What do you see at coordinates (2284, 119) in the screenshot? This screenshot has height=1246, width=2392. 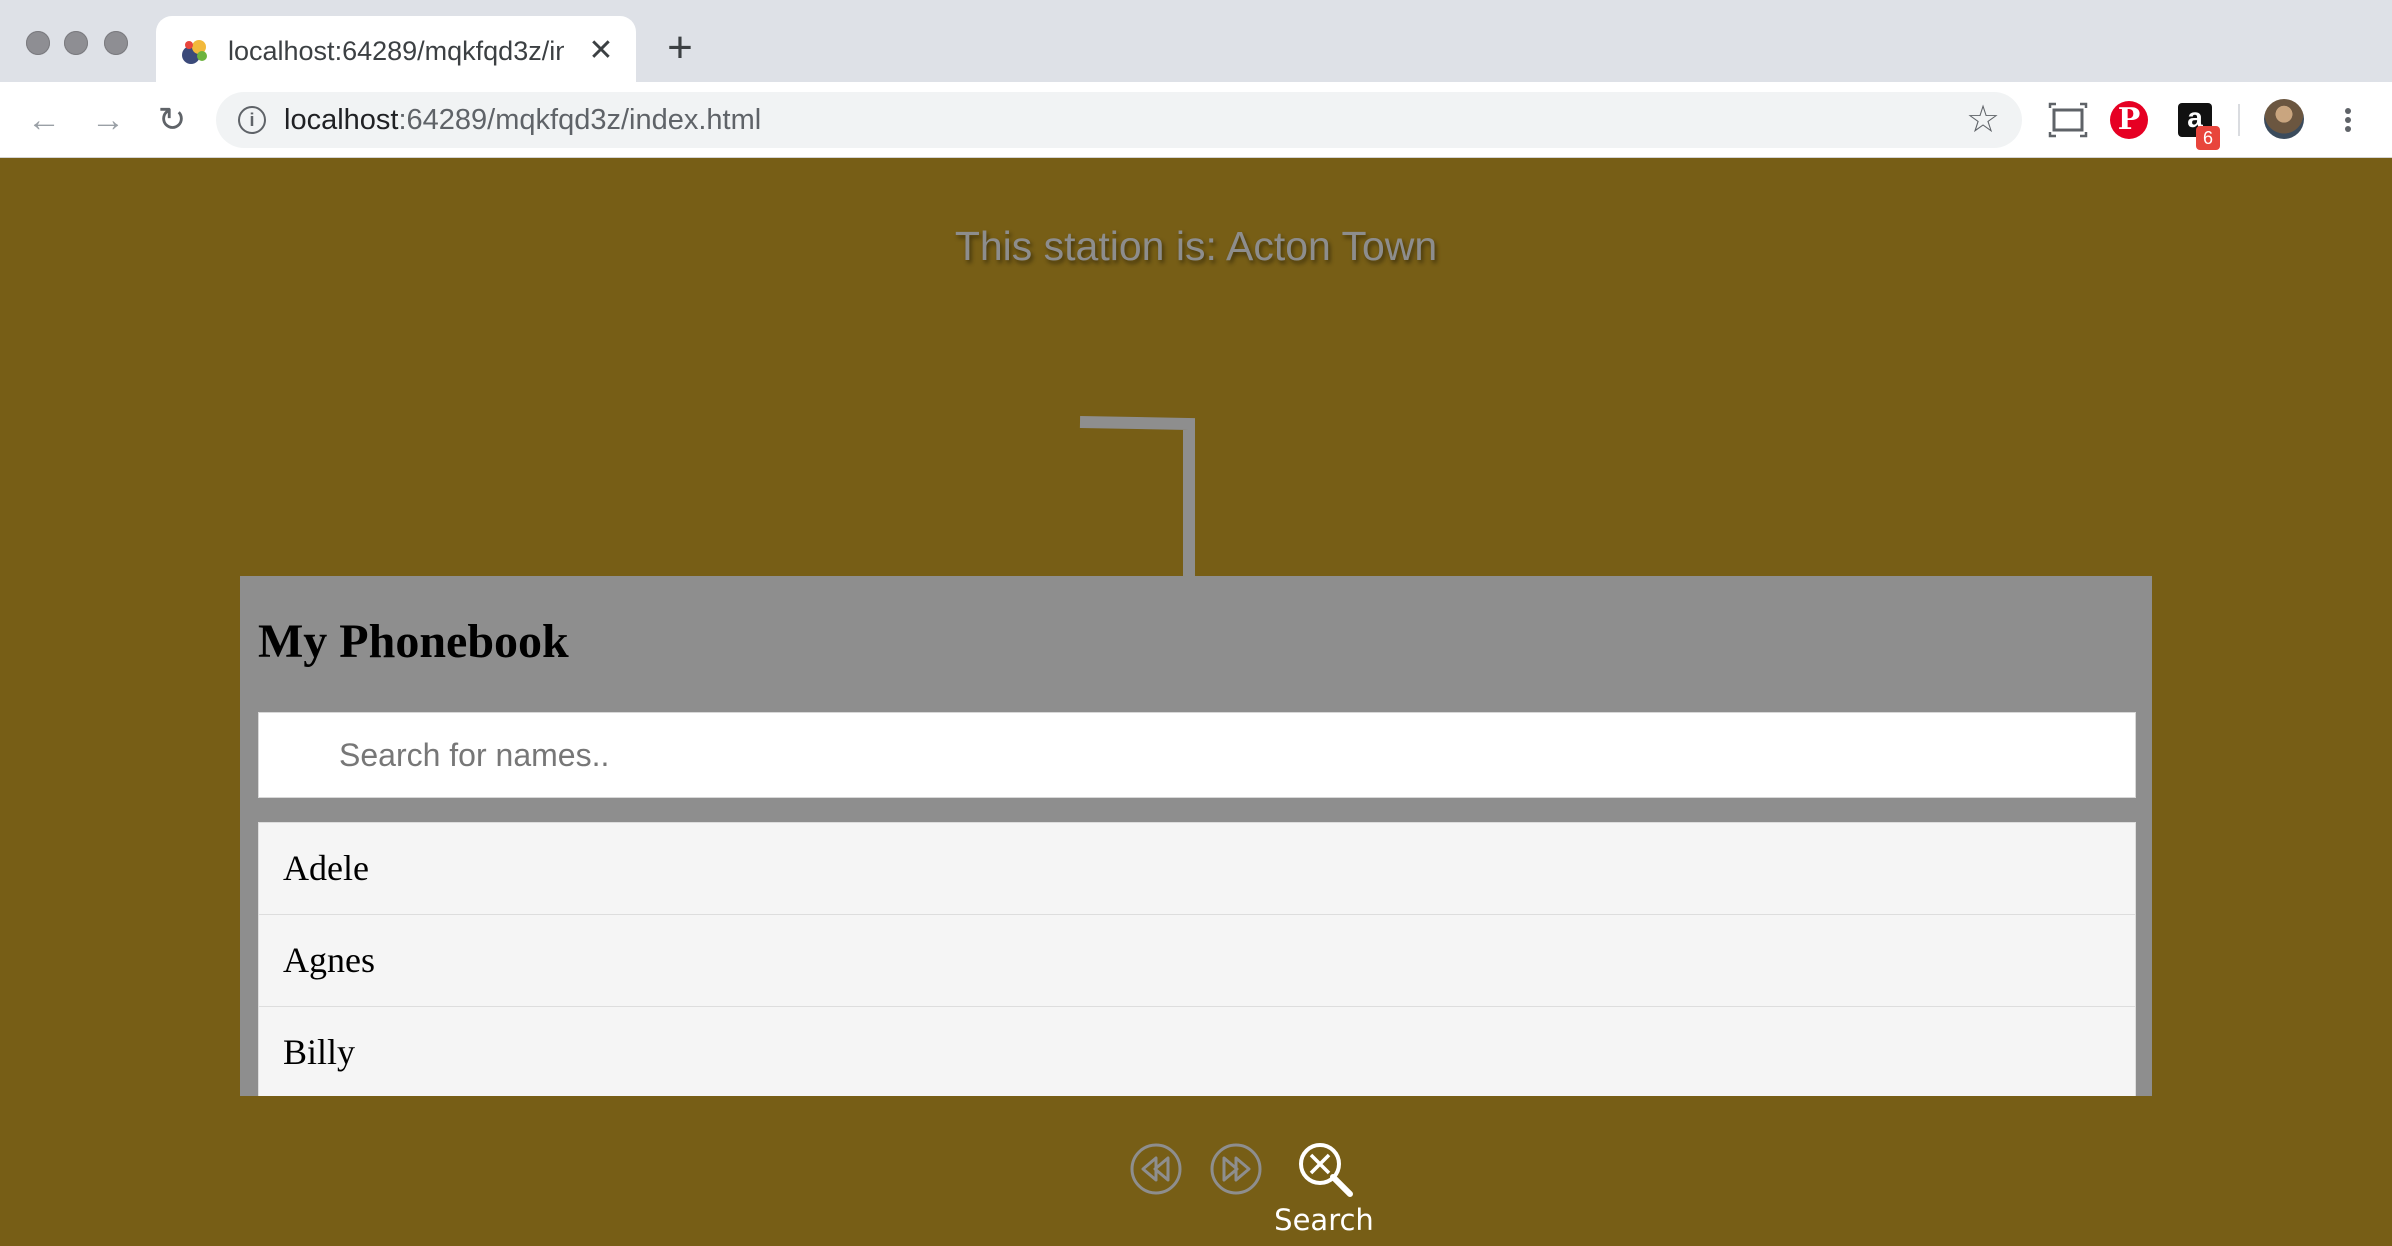 I see `profile-avatar` at bounding box center [2284, 119].